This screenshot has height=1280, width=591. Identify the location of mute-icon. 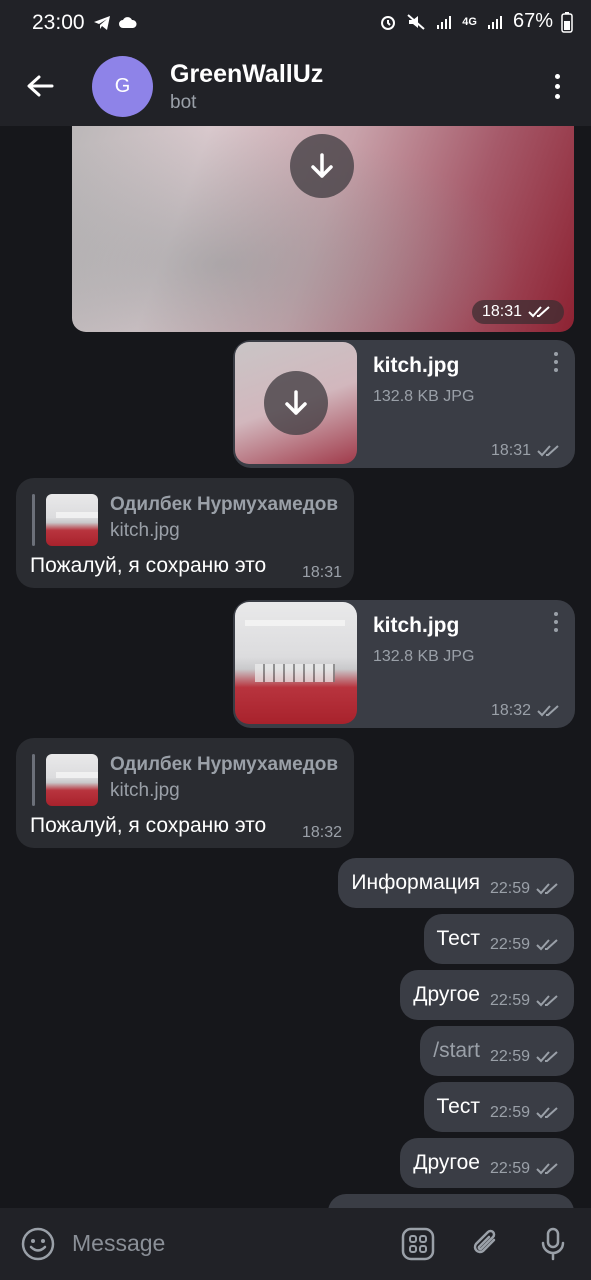
(416, 21).